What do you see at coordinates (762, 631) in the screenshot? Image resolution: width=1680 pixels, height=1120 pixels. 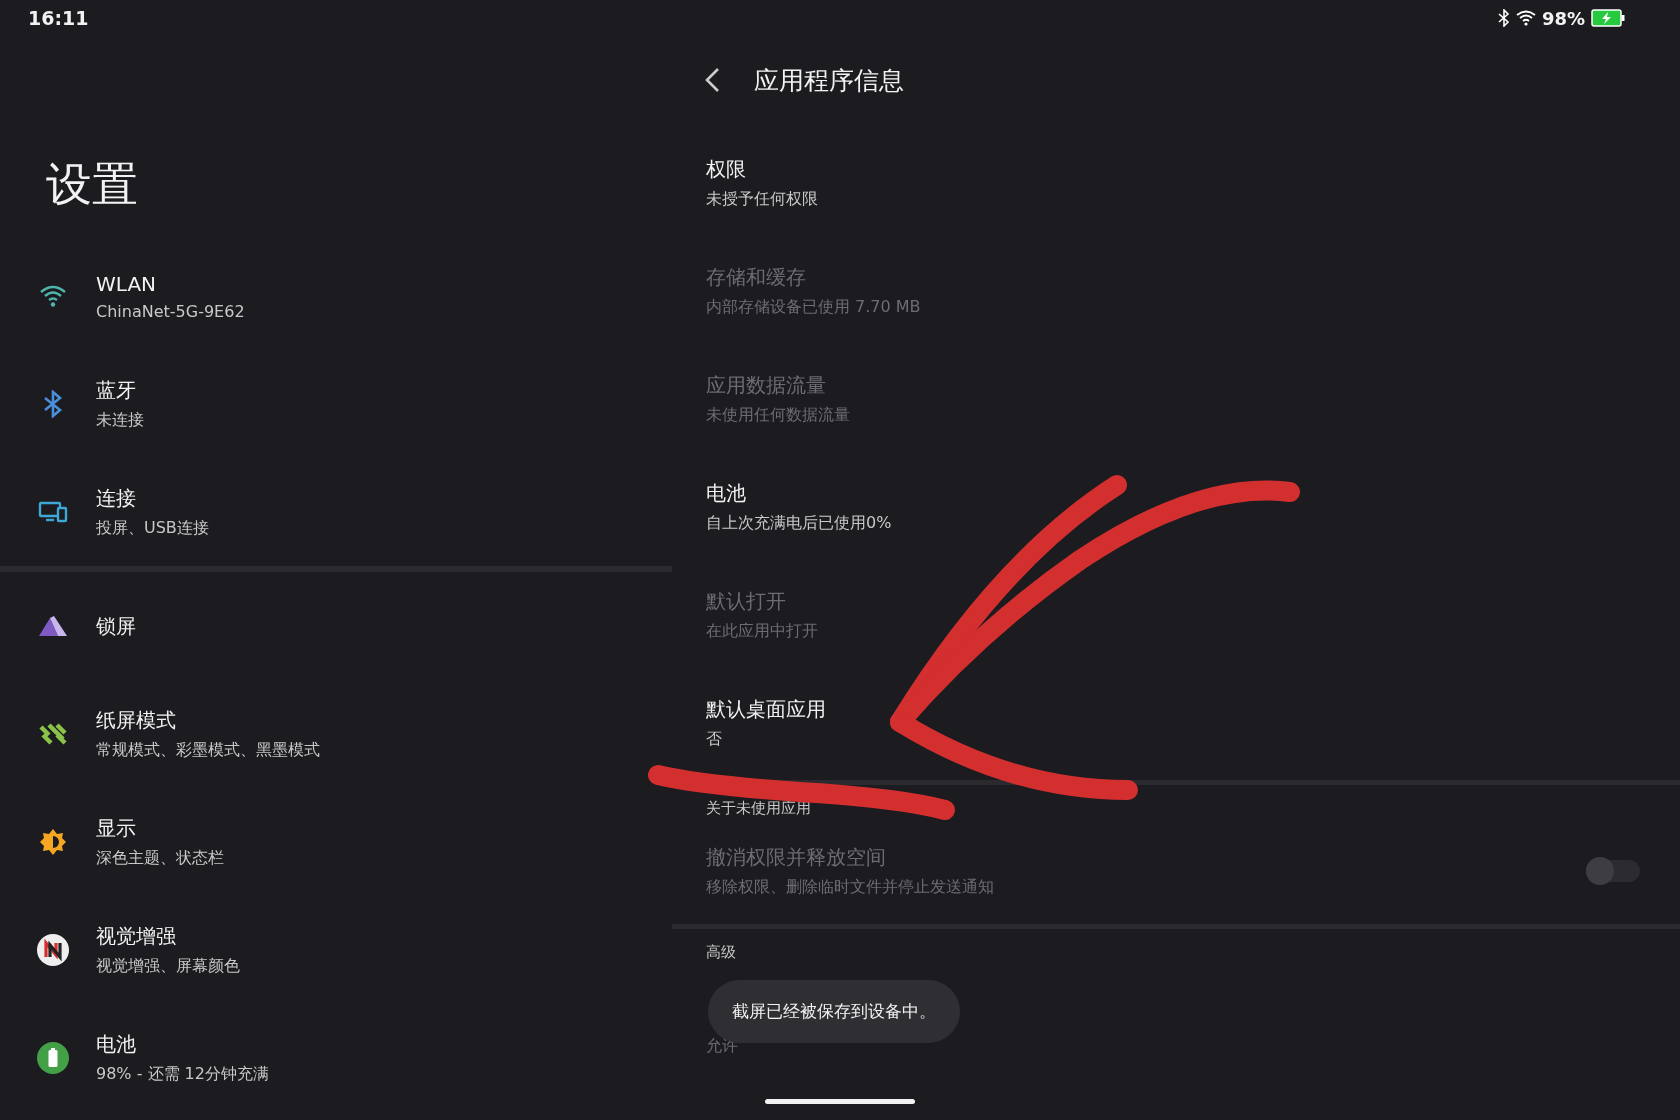 I see `item-subtitle: 在此应用中打开` at bounding box center [762, 631].